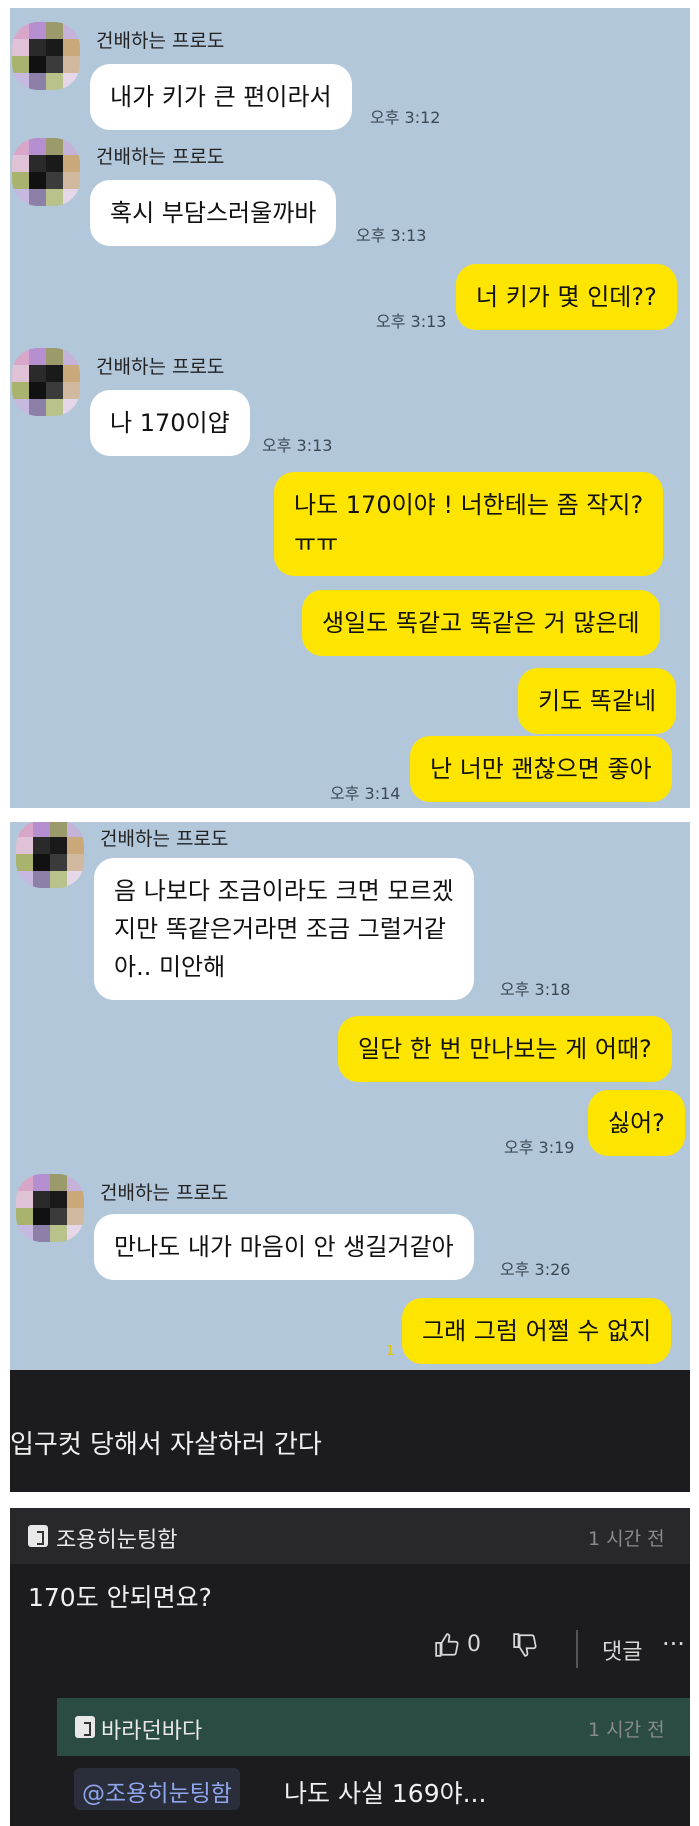  I want to click on divider, so click(577, 1649).